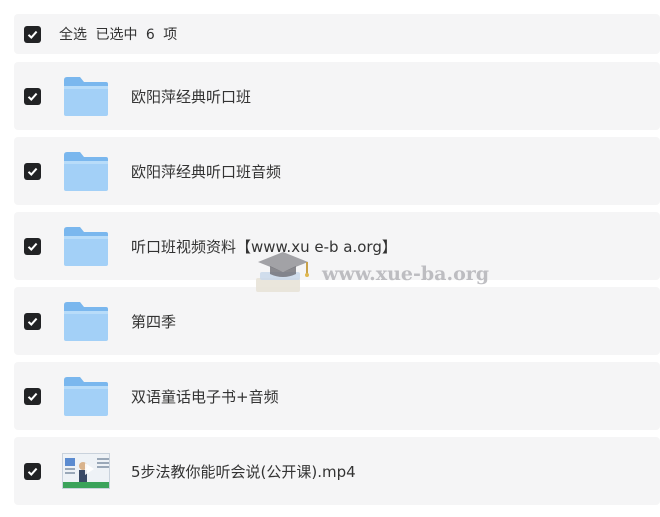 The height and width of the screenshot is (517, 660). Describe the element at coordinates (205, 396) in the screenshot. I see `file-name: 双语童话电子书+音频` at that location.